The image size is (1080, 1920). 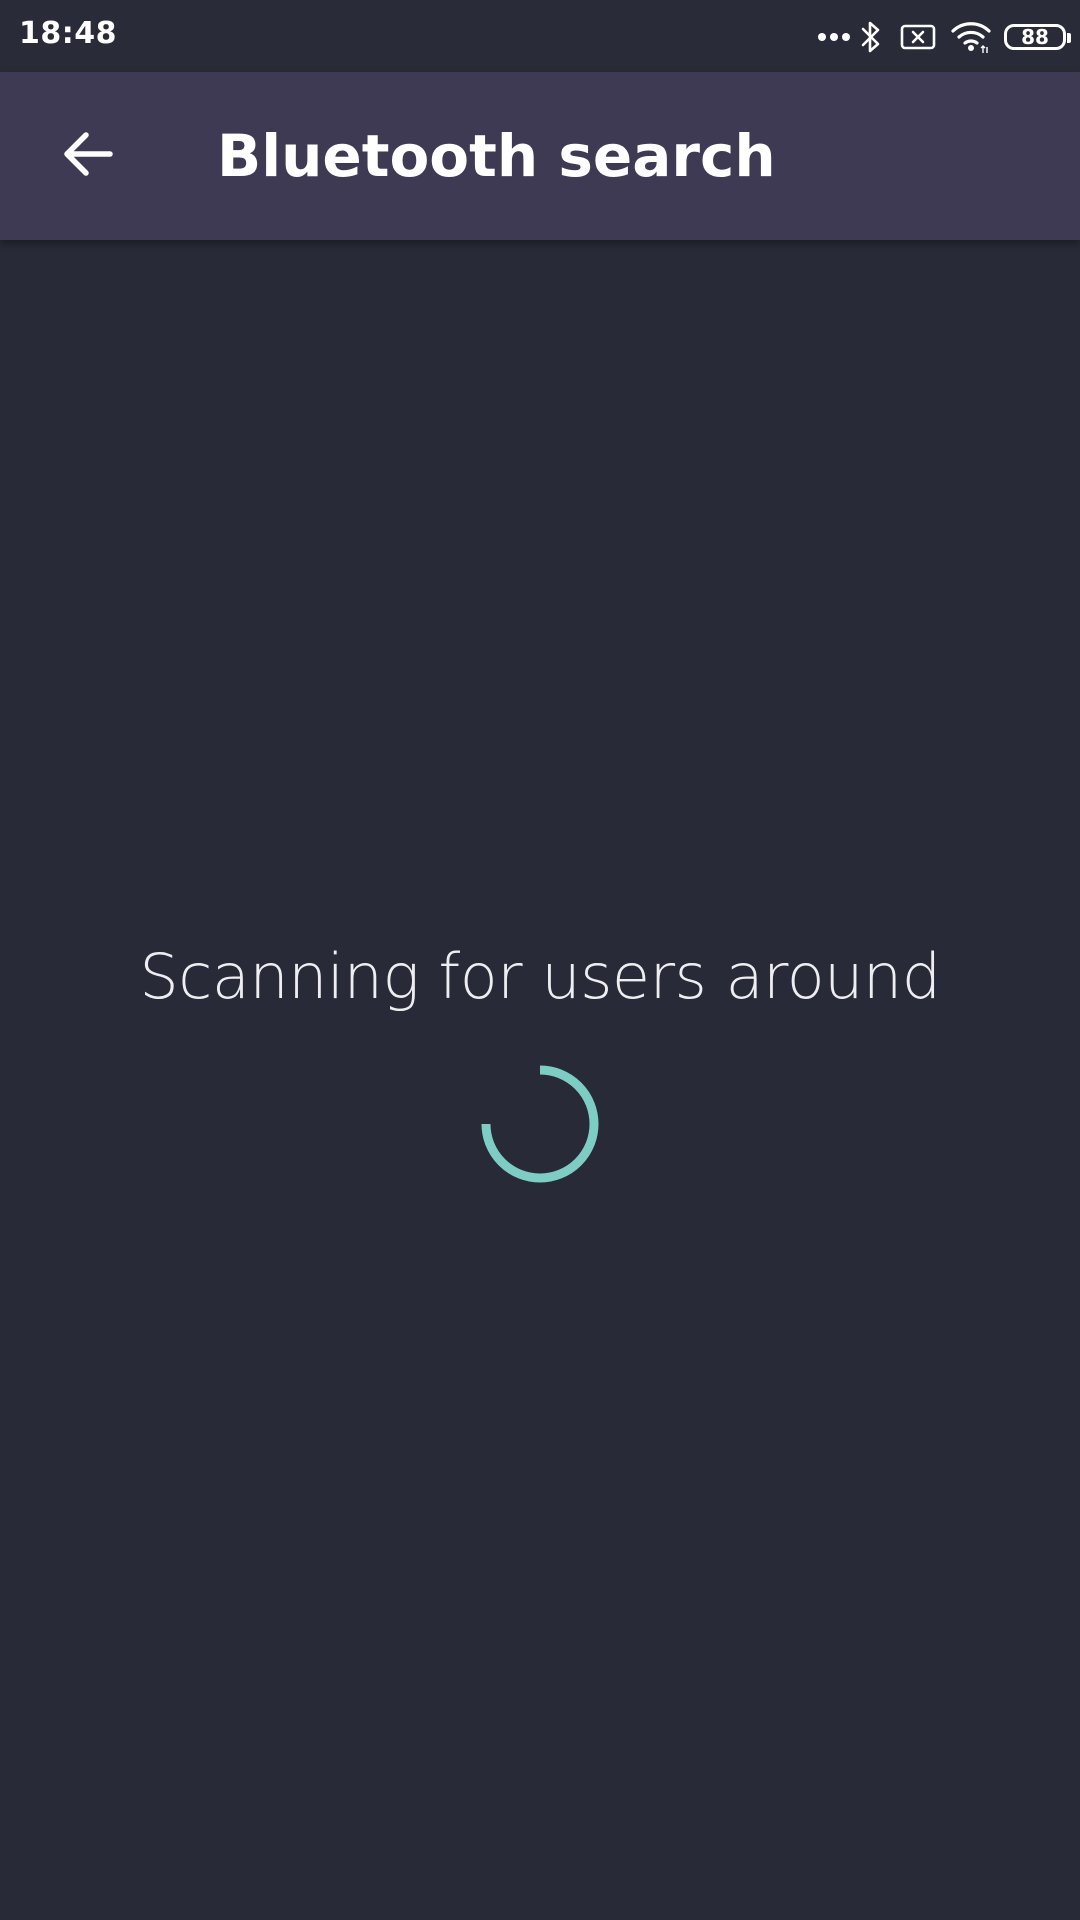 I want to click on back-button, so click(x=88, y=156).